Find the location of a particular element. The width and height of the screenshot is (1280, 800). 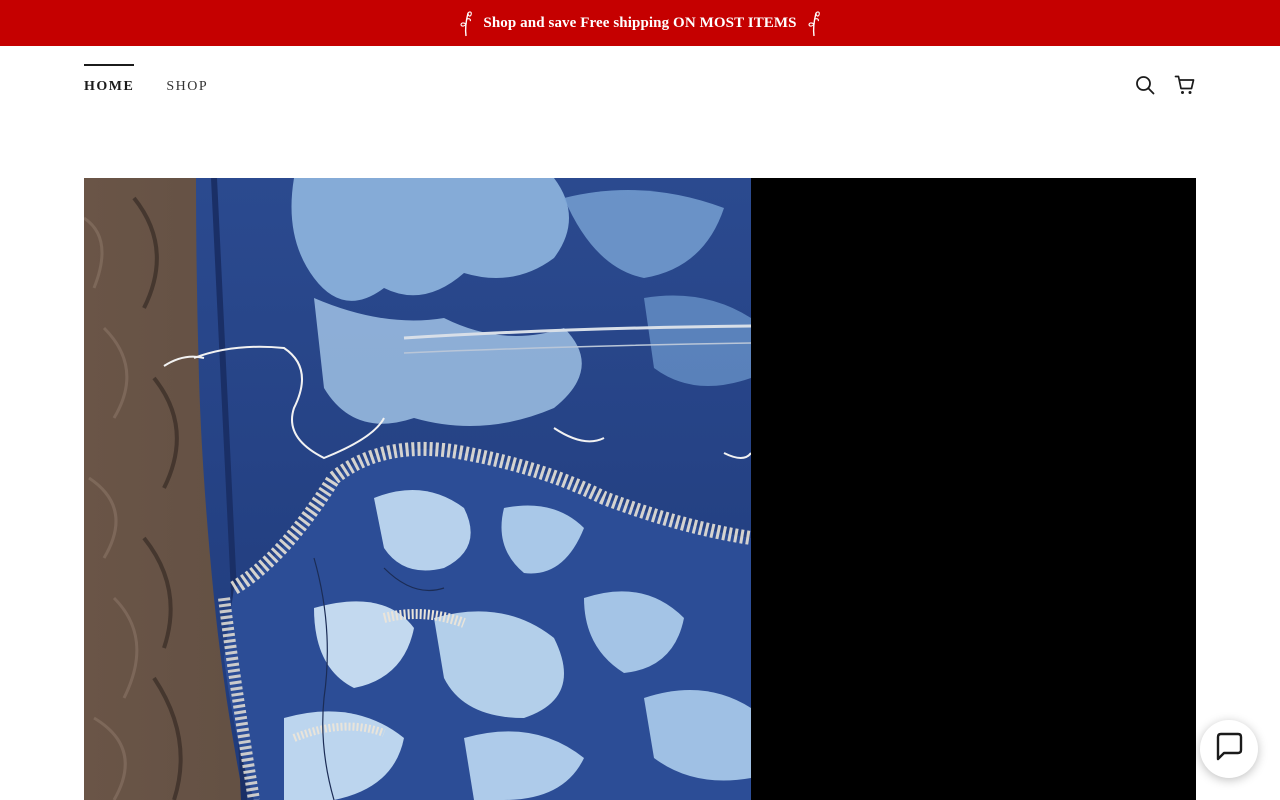

chat-button is located at coordinates (1229, 749).